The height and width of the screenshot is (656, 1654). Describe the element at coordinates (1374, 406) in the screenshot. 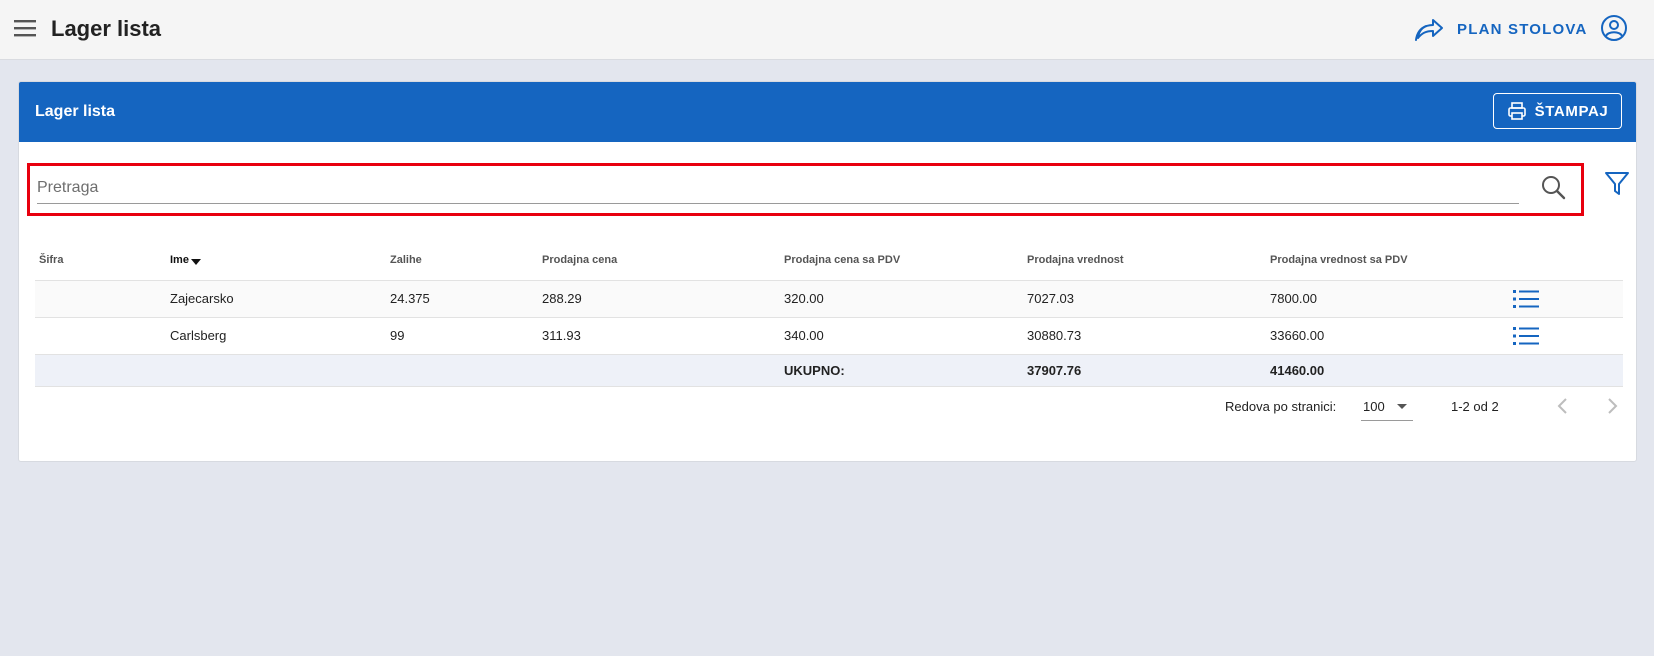

I see `rows-per-page-value: 100` at that location.